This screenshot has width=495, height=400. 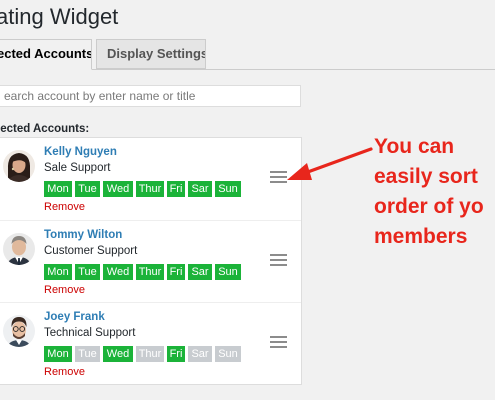 What do you see at coordinates (414, 146) in the screenshot?
I see `callout-line: You can` at bounding box center [414, 146].